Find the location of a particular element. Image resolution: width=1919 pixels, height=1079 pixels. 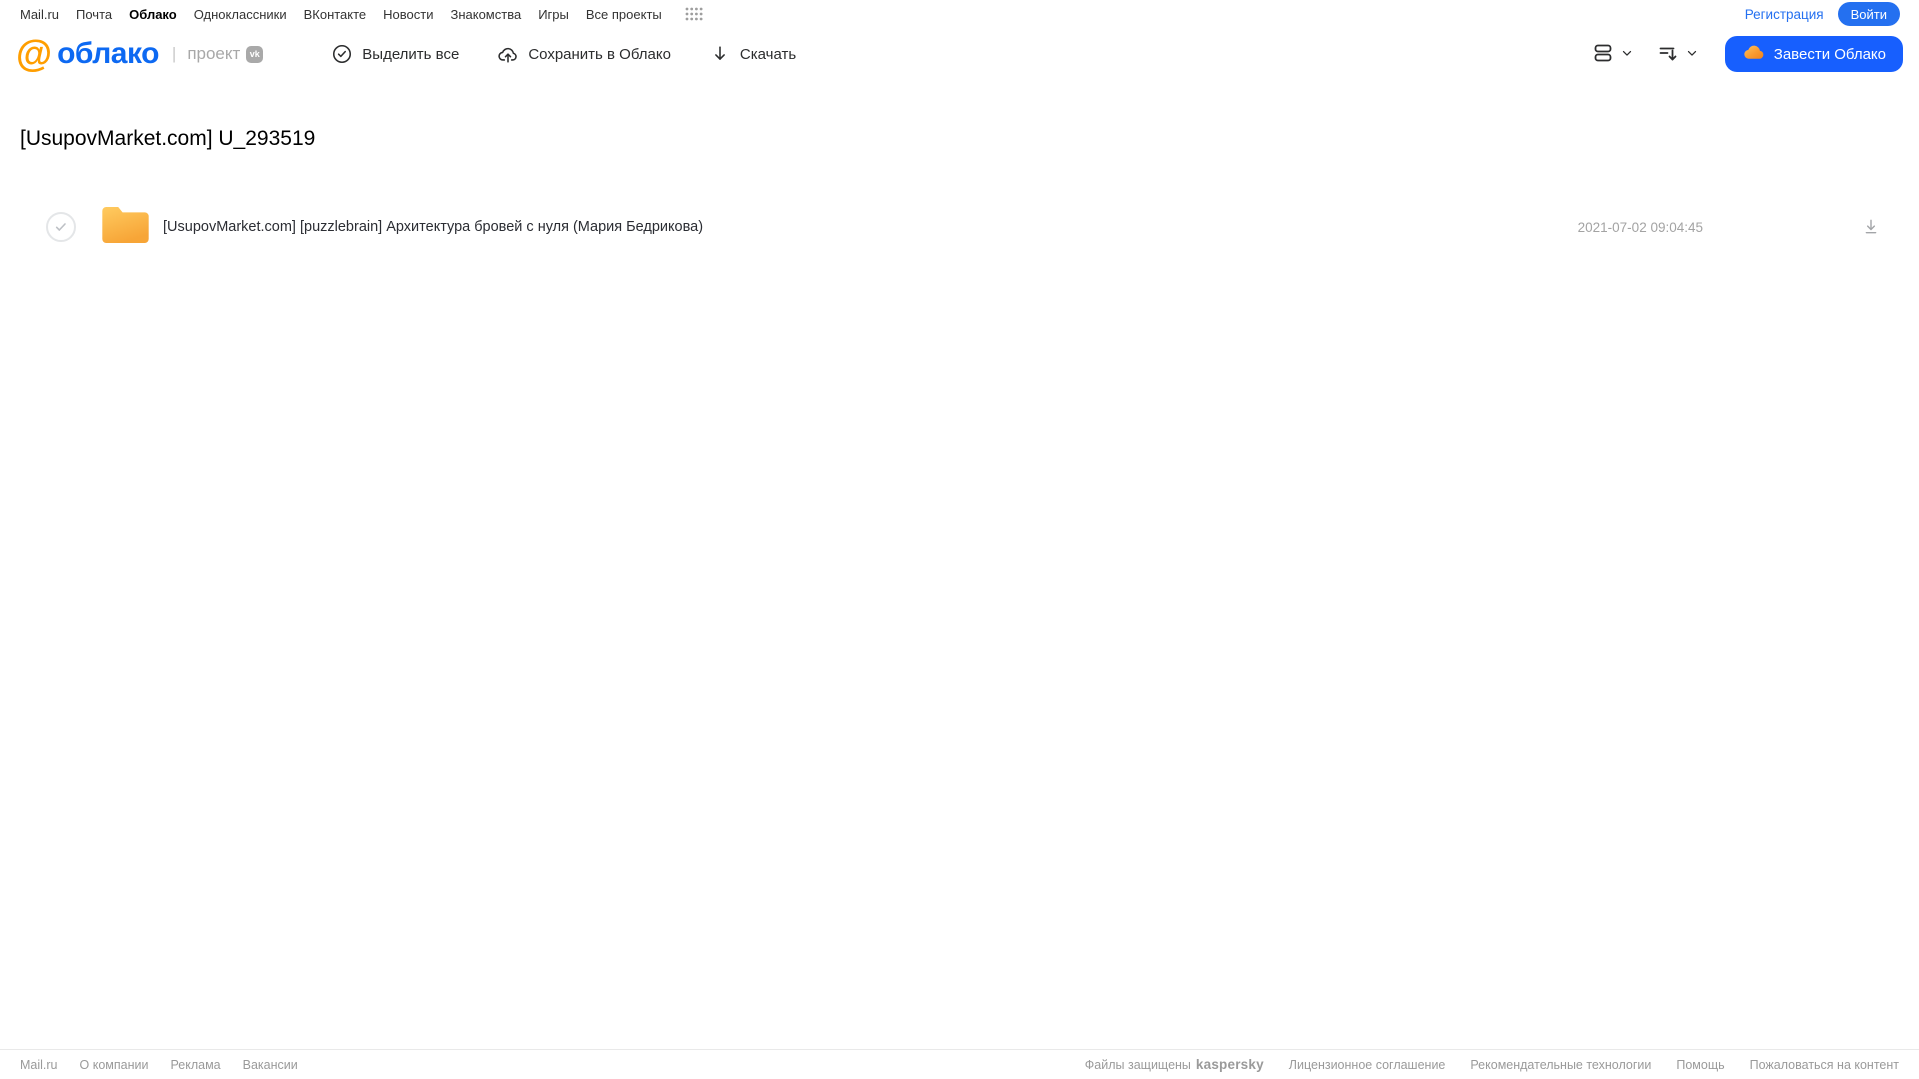

select-all-button: Выделить все is located at coordinates (395, 54).